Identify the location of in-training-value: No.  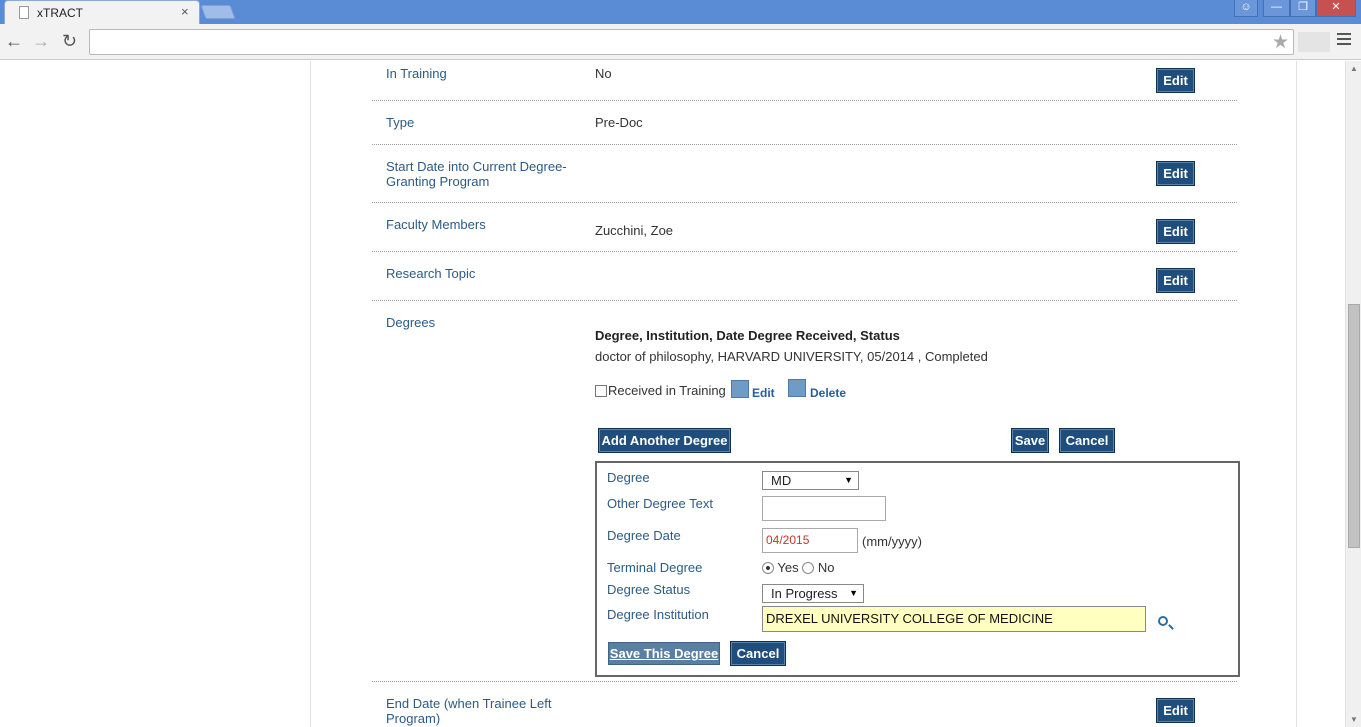
(603, 73).